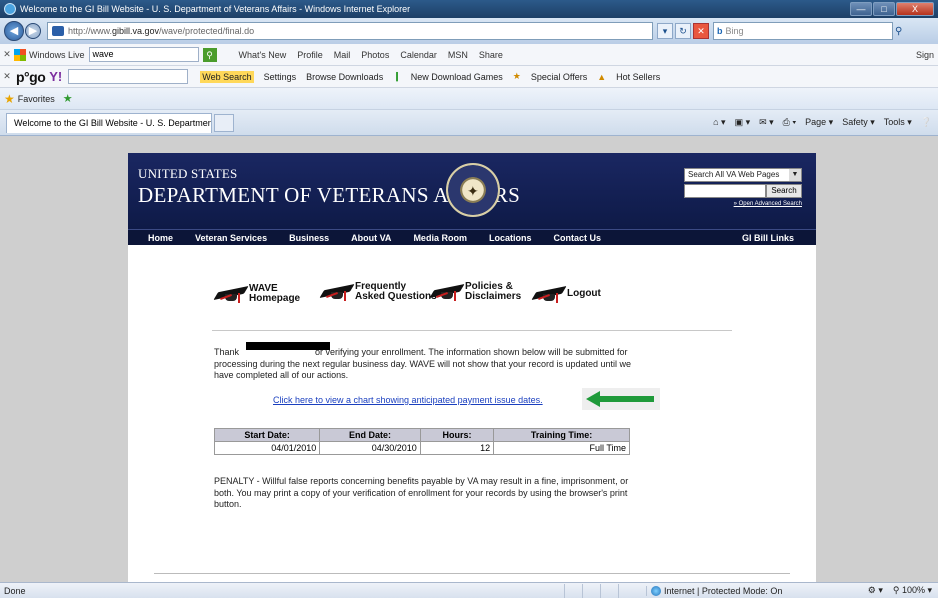 The image size is (938, 598). Describe the element at coordinates (559, 77) in the screenshot. I see `pogo-special-offers: Special Offers` at that location.